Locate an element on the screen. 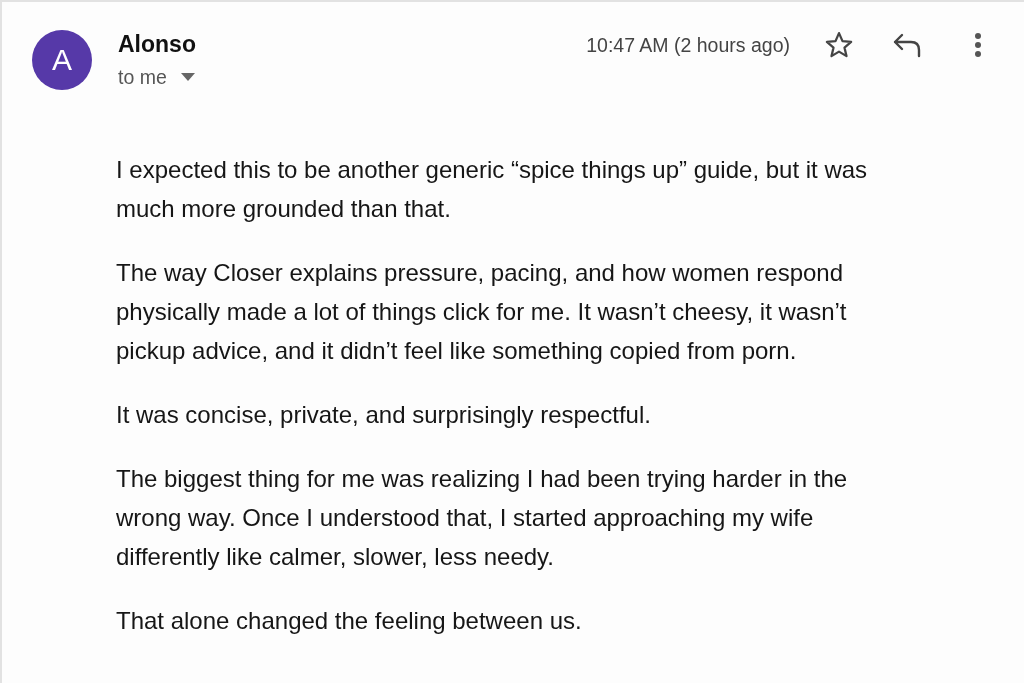 The image size is (1024, 683). avatar: A is located at coordinates (62, 60).